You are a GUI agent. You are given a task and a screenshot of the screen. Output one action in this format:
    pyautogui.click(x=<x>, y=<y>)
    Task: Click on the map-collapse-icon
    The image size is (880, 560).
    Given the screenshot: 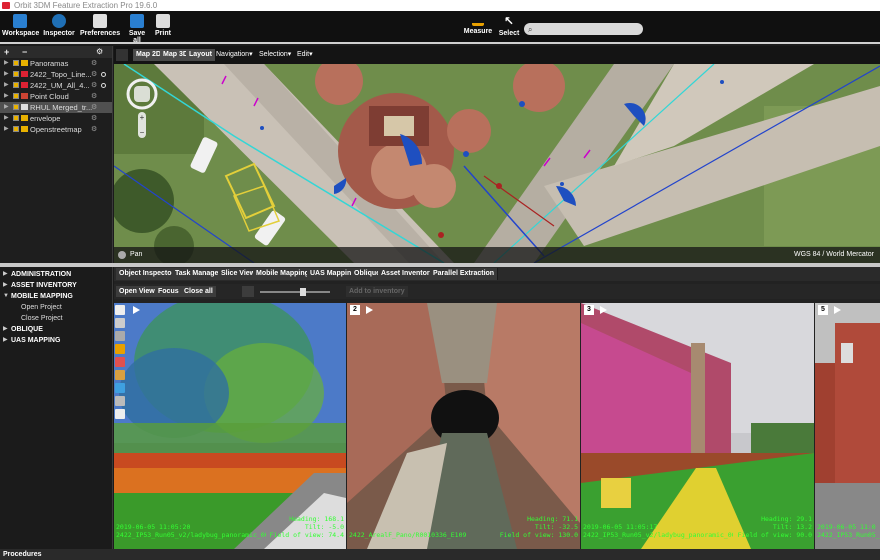 What is the action you would take?
    pyautogui.click(x=122, y=55)
    